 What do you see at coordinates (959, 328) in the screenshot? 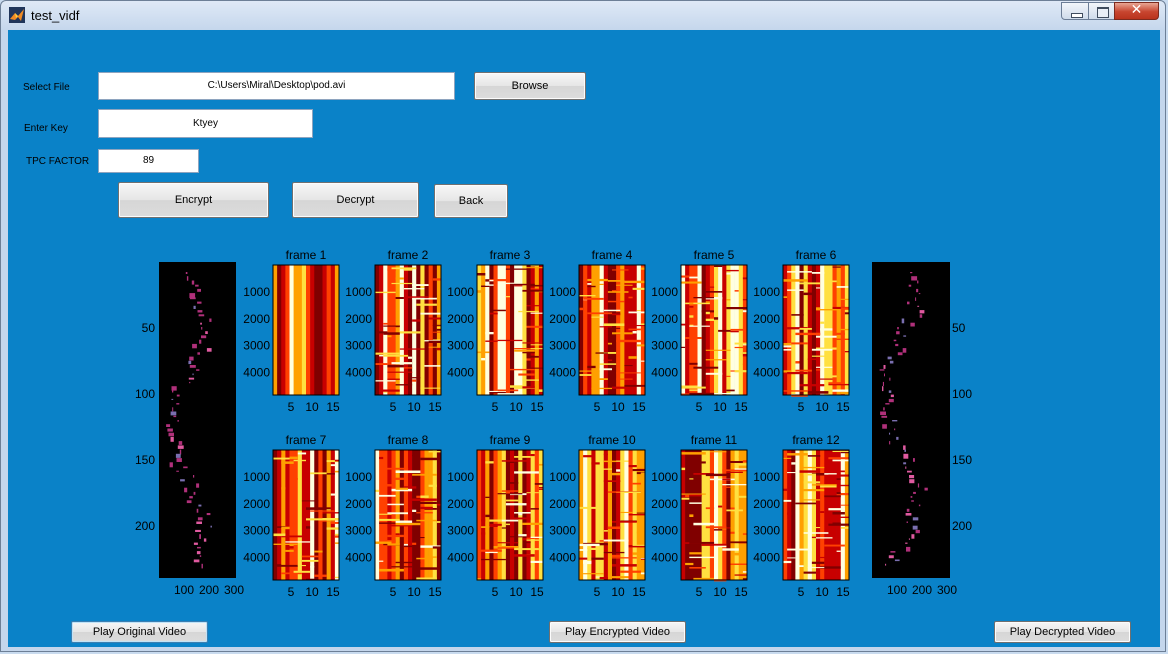
I see `y-tick-label: 50` at bounding box center [959, 328].